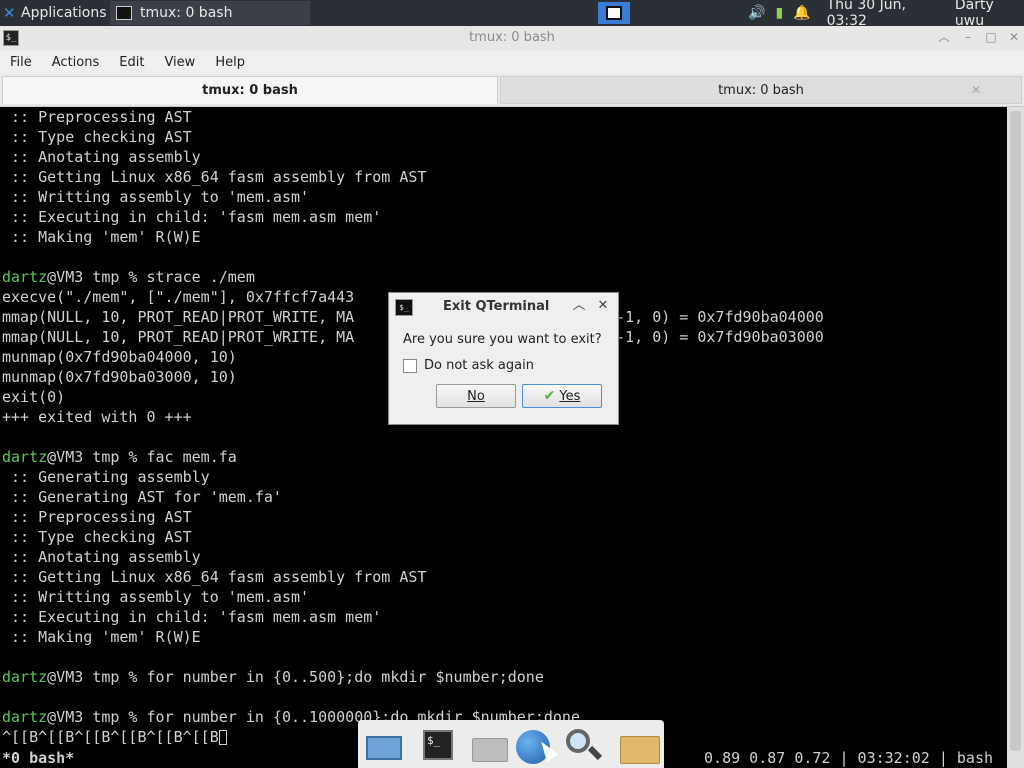 This screenshot has height=768, width=1024. I want to click on dialog-close-button: ✕, so click(603, 306).